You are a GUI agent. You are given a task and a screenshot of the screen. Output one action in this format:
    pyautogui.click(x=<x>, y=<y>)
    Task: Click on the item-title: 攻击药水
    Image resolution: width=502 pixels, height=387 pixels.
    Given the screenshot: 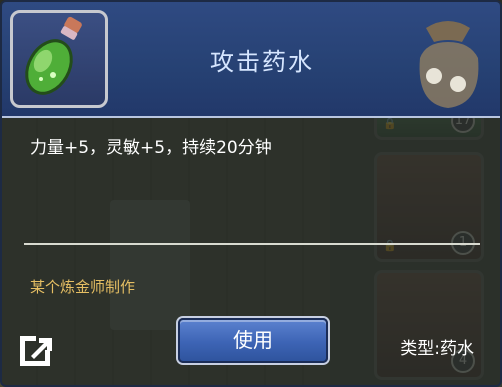 What is the action you would take?
    pyautogui.click(x=262, y=62)
    